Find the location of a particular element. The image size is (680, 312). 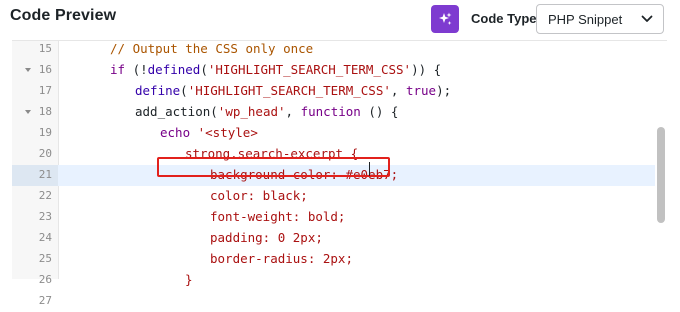

line-number: 23 is located at coordinates (45, 216).